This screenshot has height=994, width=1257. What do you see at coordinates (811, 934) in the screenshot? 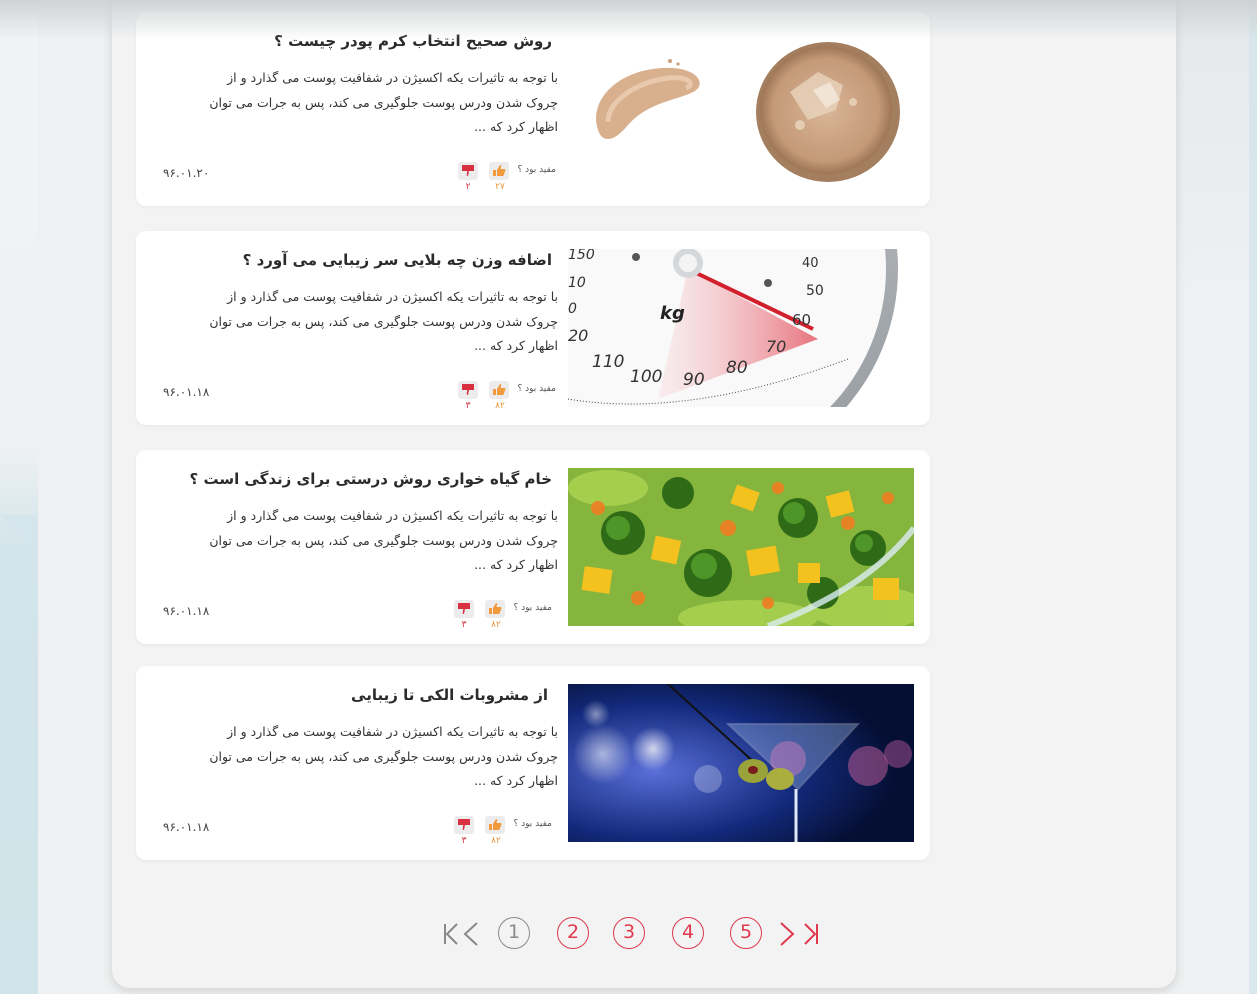
I see `last-page-icon` at bounding box center [811, 934].